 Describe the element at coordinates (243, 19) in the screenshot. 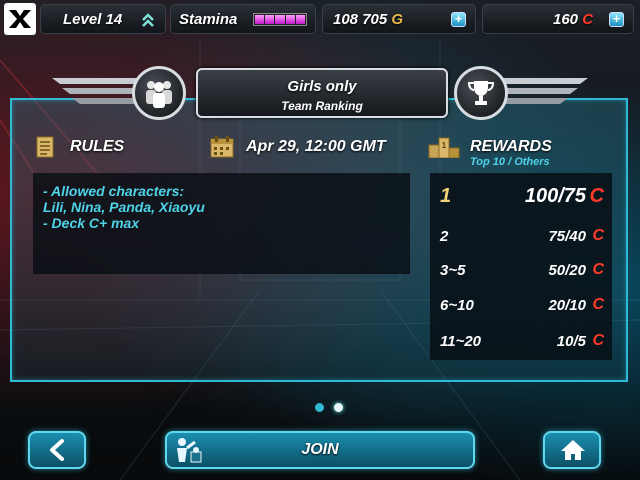

I see `stamina-box: Stamina` at that location.